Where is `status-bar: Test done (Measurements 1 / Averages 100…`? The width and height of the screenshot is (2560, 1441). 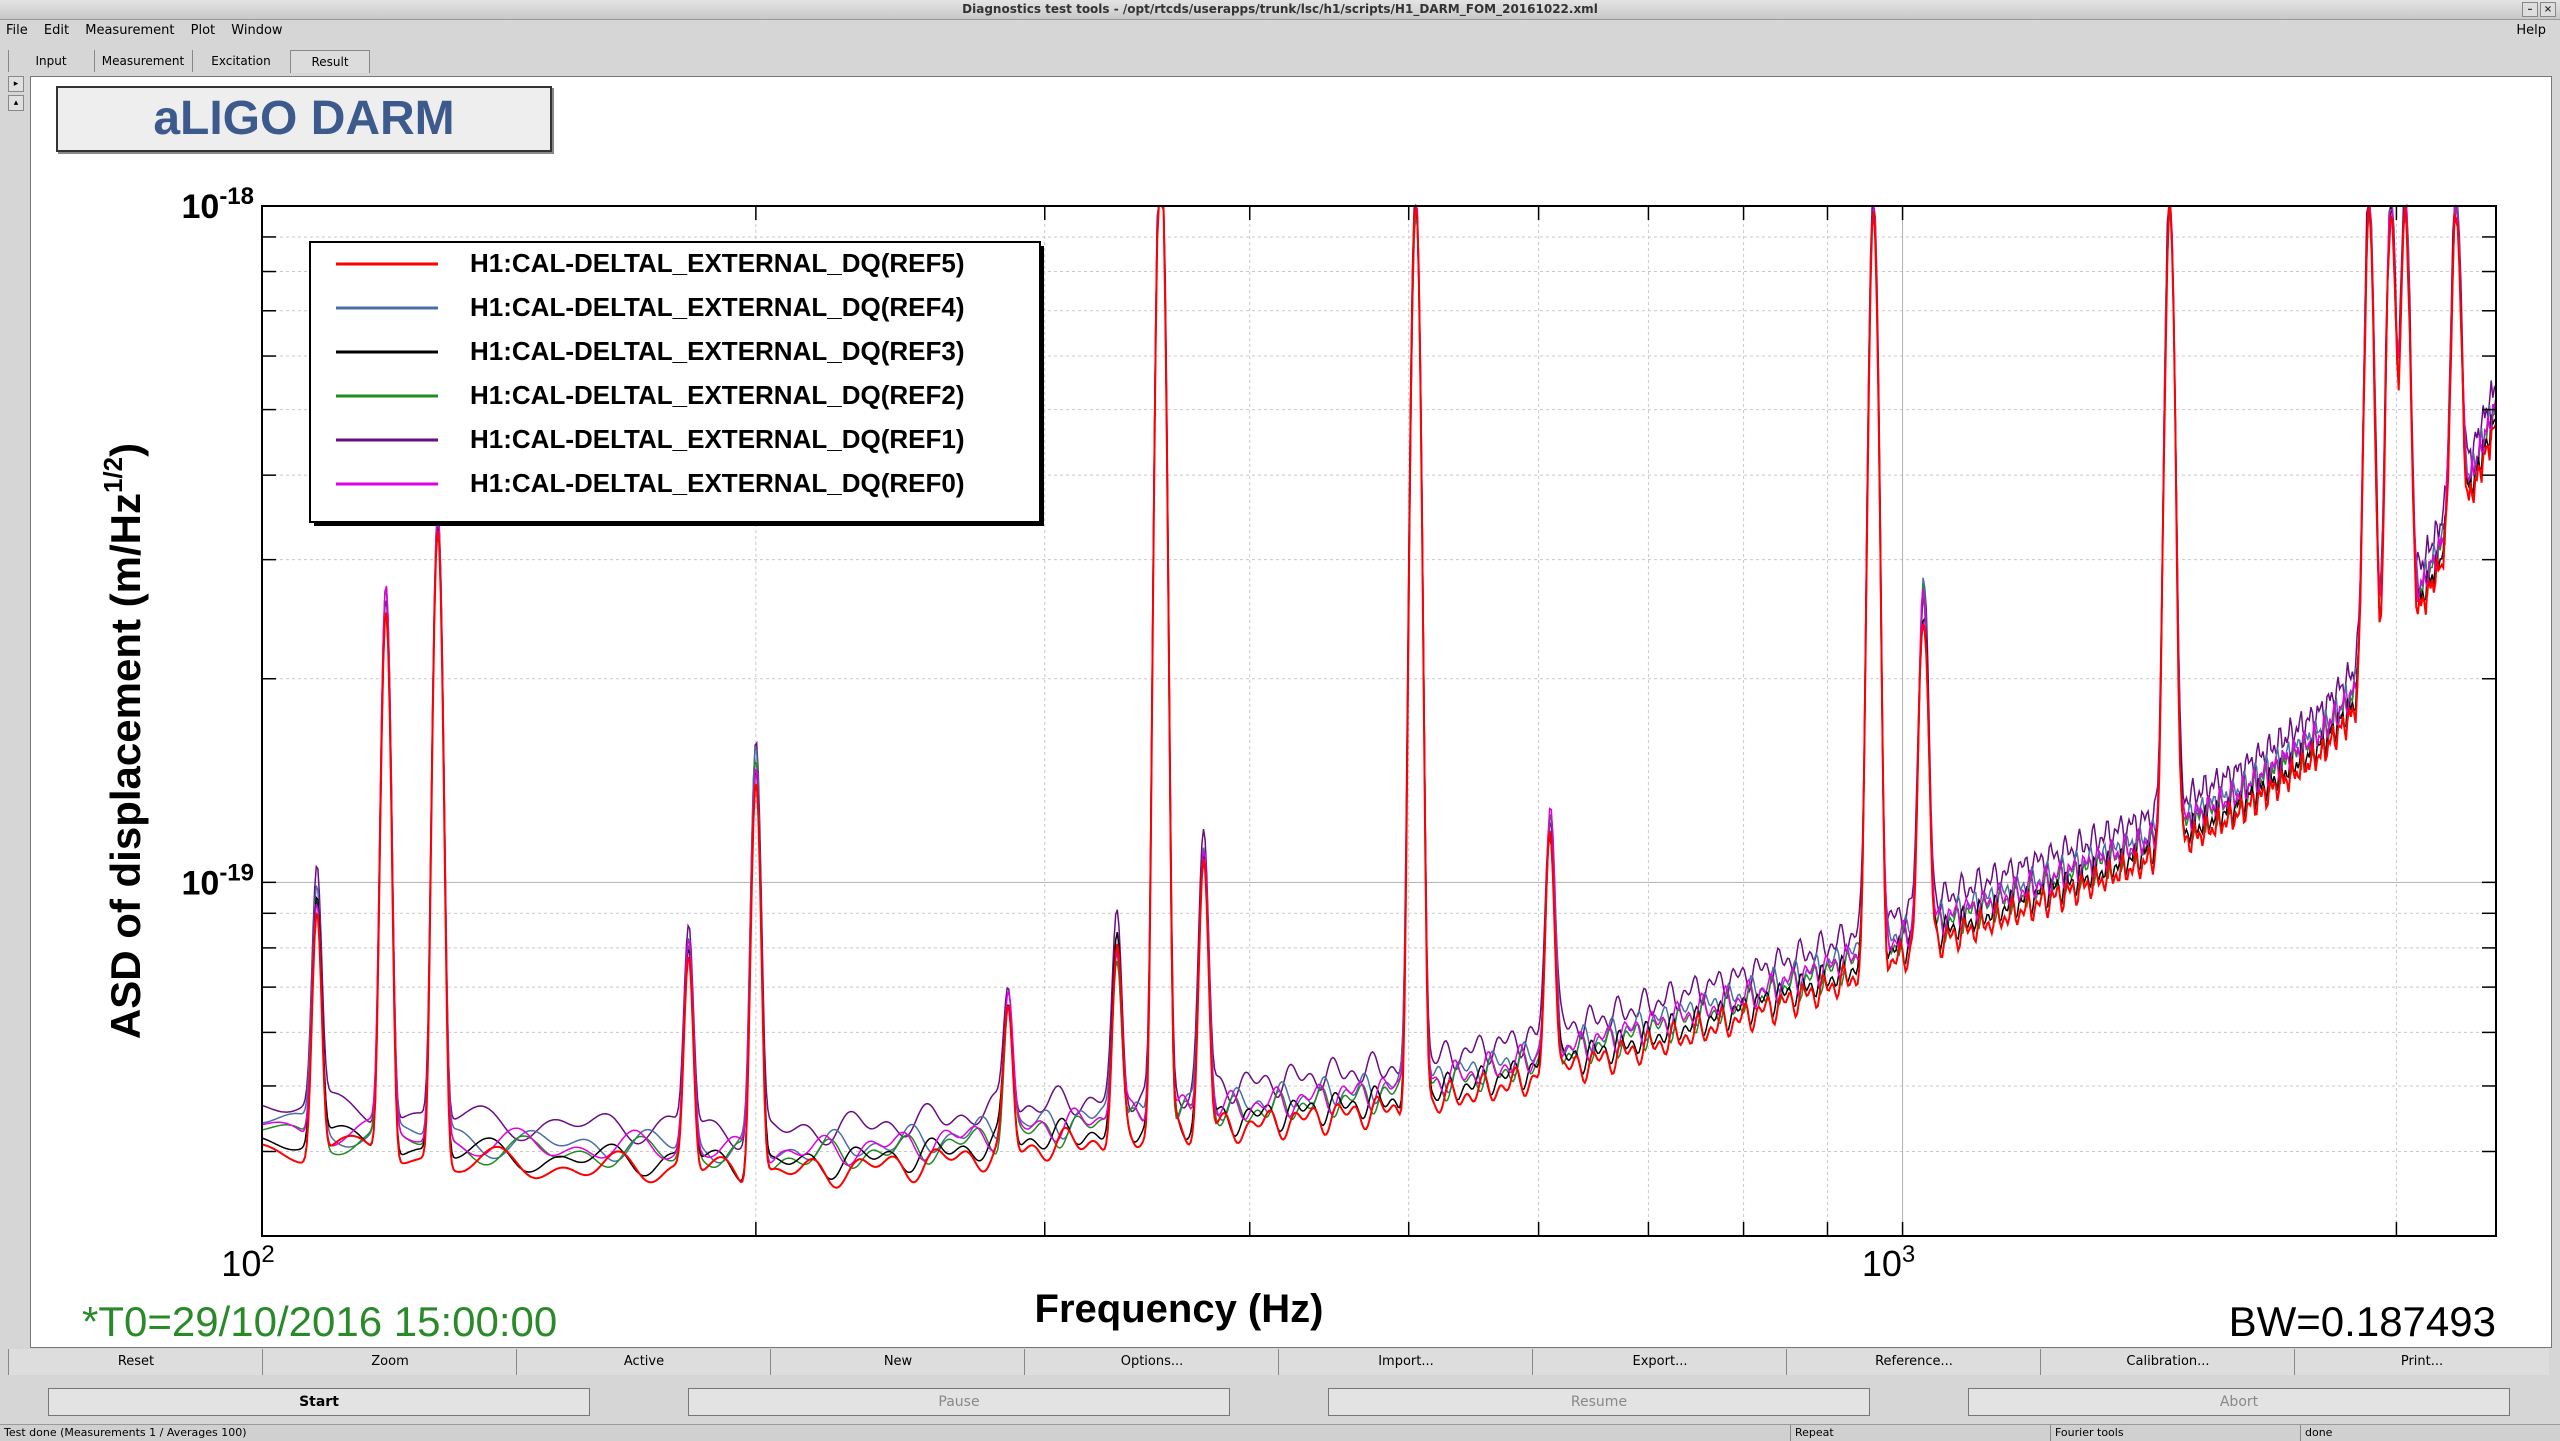
status-bar: Test done (Measurements 1 / Averages 100… is located at coordinates (1280, 1432).